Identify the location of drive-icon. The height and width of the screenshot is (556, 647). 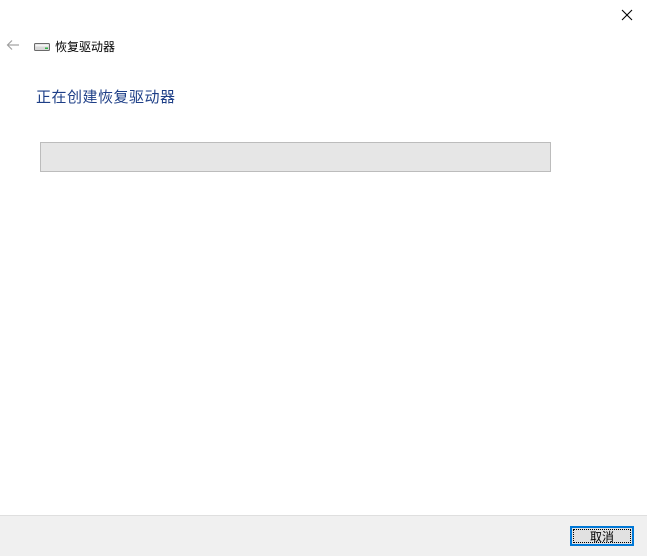
(42, 46).